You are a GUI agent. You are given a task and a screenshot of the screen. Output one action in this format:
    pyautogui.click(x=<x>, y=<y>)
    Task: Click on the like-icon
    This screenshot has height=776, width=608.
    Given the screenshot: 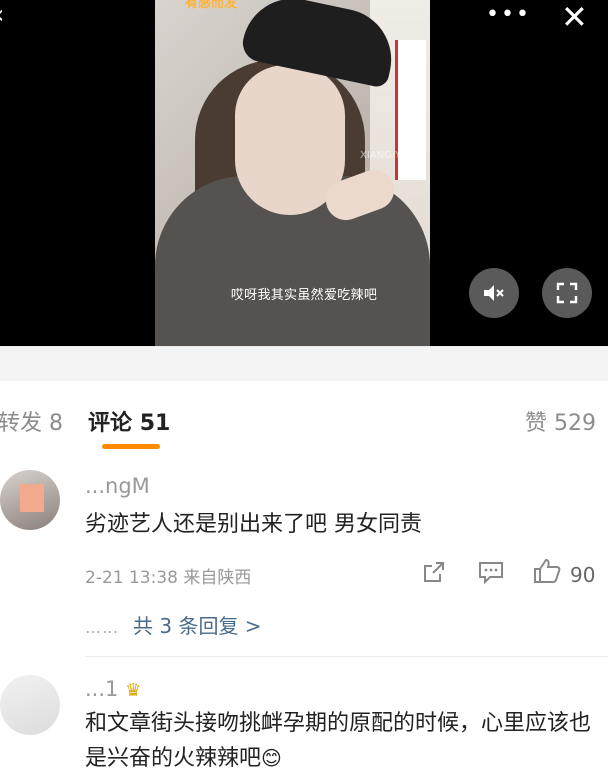 What is the action you would take?
    pyautogui.click(x=547, y=574)
    